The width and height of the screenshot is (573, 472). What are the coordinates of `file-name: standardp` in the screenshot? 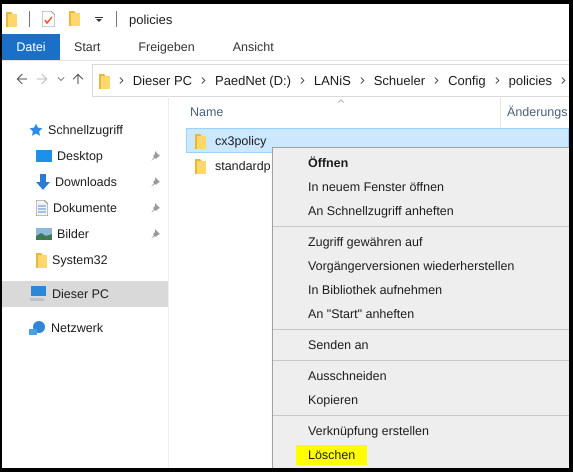 It's located at (243, 165).